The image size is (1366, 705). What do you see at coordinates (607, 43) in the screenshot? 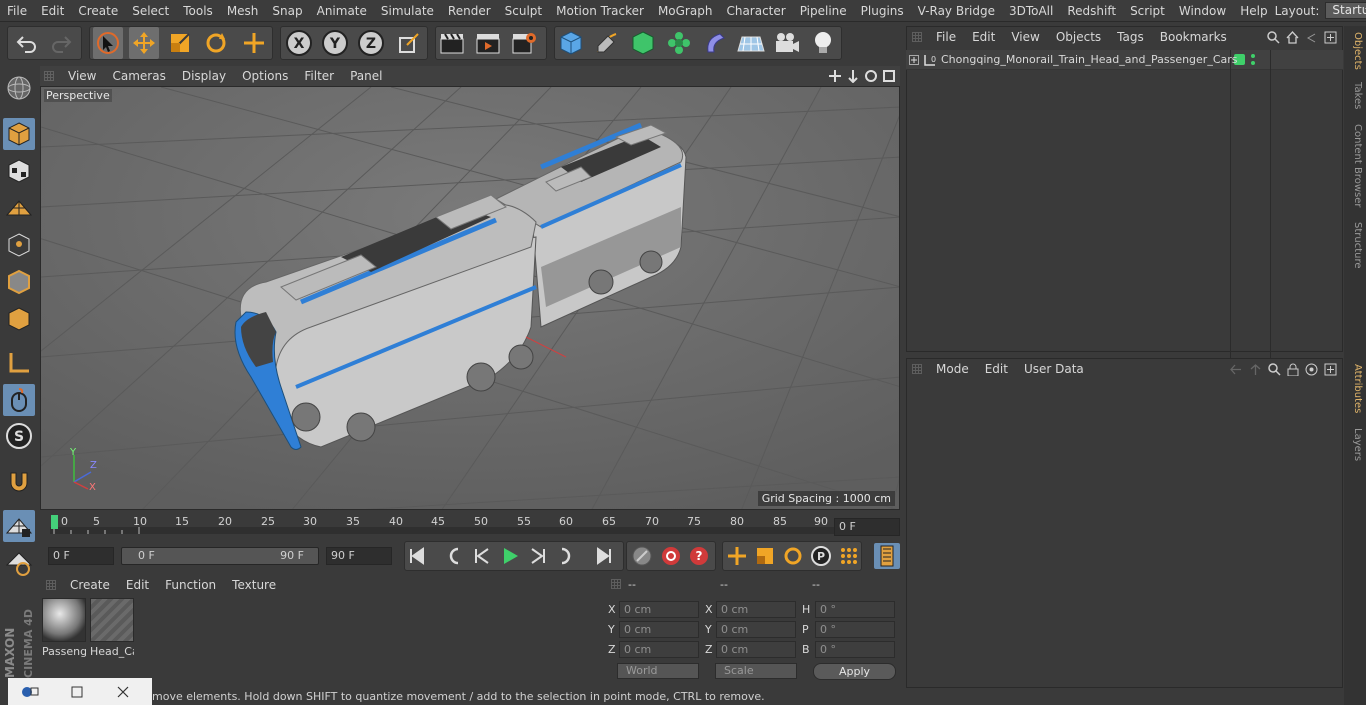
I see `pen-button` at bounding box center [607, 43].